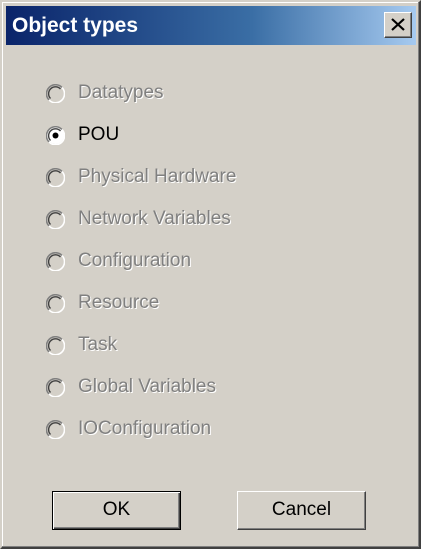 The height and width of the screenshot is (549, 421). I want to click on radio-option-ioconfiguration: IOConfiguration, so click(216, 429).